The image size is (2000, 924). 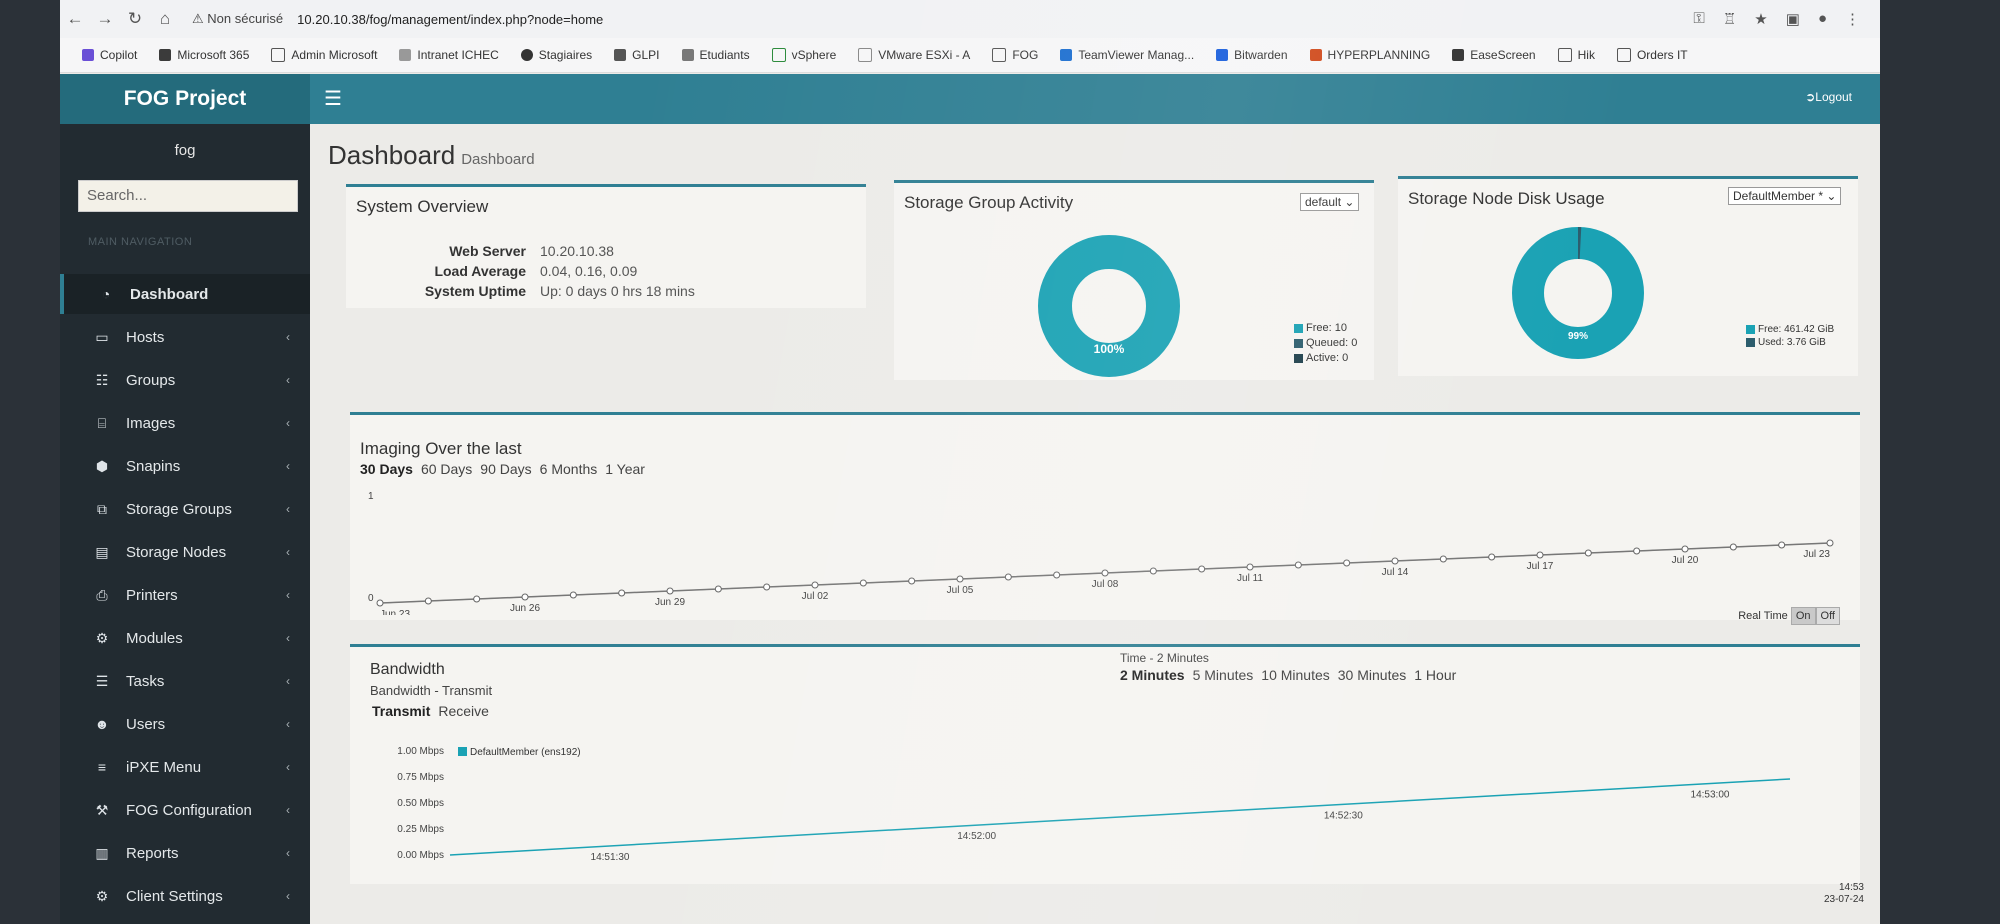 What do you see at coordinates (1822, 19) in the screenshot?
I see `profile-icon: ●` at bounding box center [1822, 19].